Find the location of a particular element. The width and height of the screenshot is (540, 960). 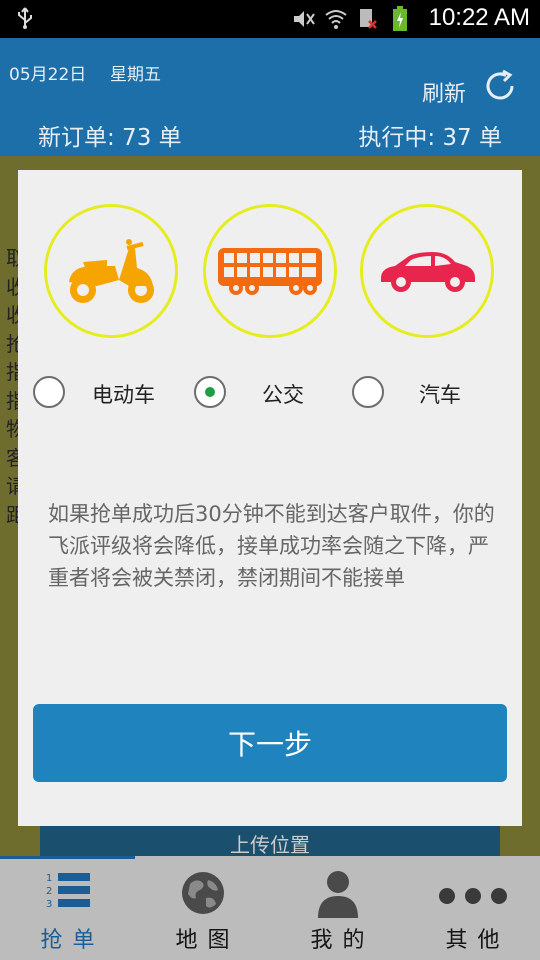

person-icon is located at coordinates (338, 897).